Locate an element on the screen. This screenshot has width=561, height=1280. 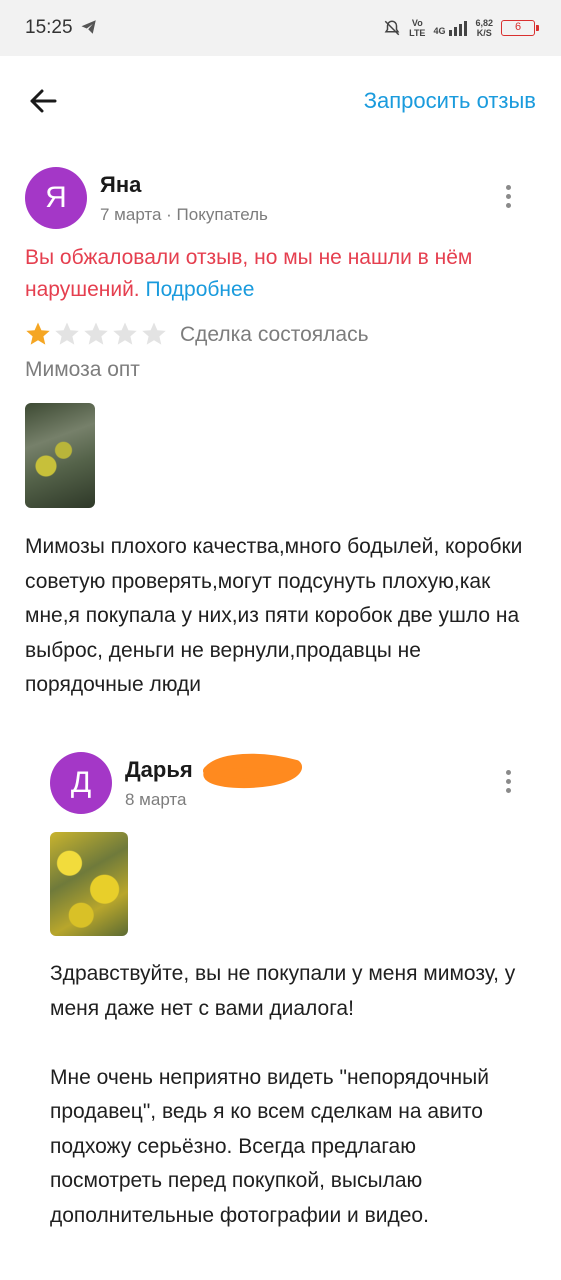
battery-icon: 6 is located at coordinates (520, 28).